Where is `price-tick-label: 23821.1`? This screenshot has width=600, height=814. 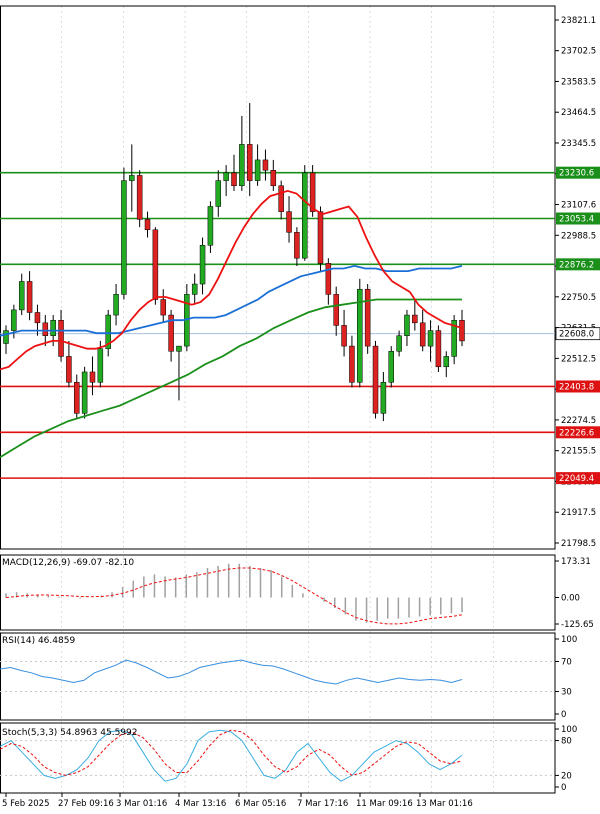
price-tick-label: 23821.1 is located at coordinates (578, 21).